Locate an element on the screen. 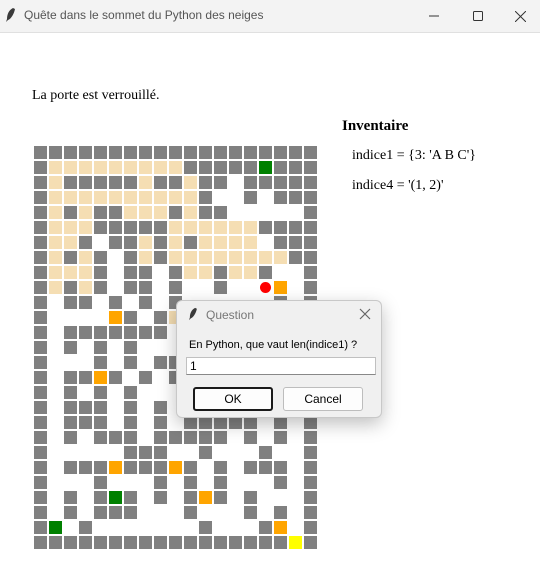 Image resolution: width=540 pixels, height=583 pixels. minimize-button is located at coordinates (434, 16).